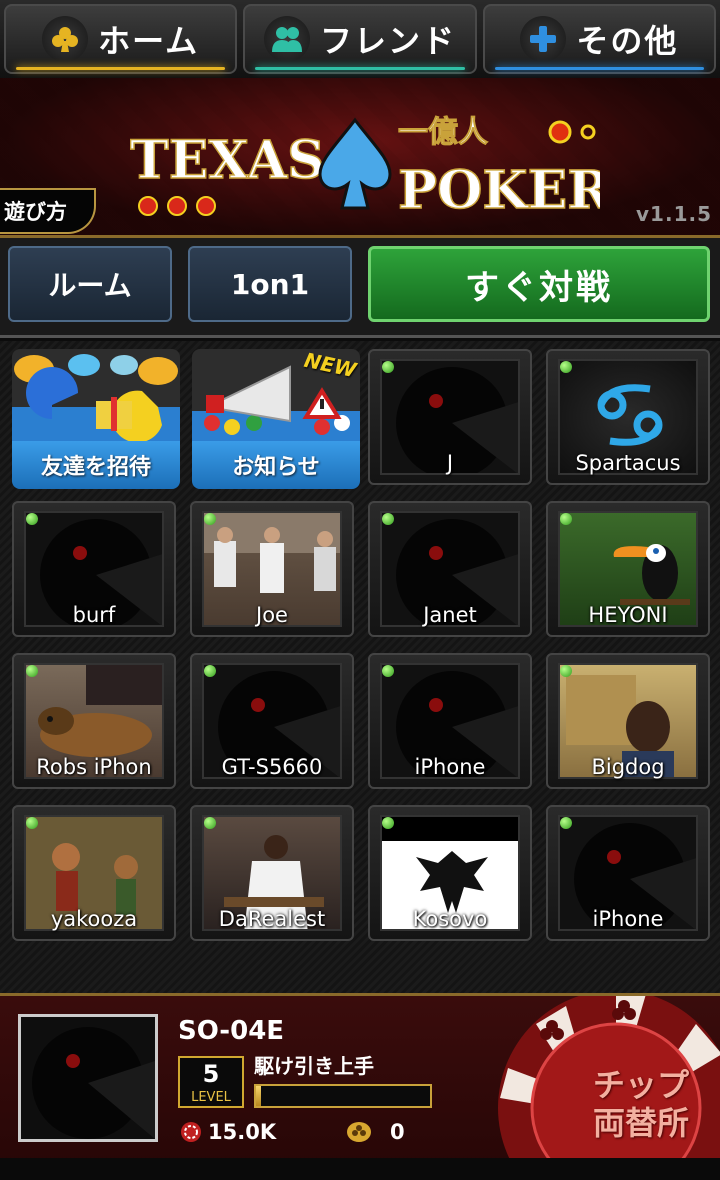  I want to click on tab-other-indicator, so click(599, 68).